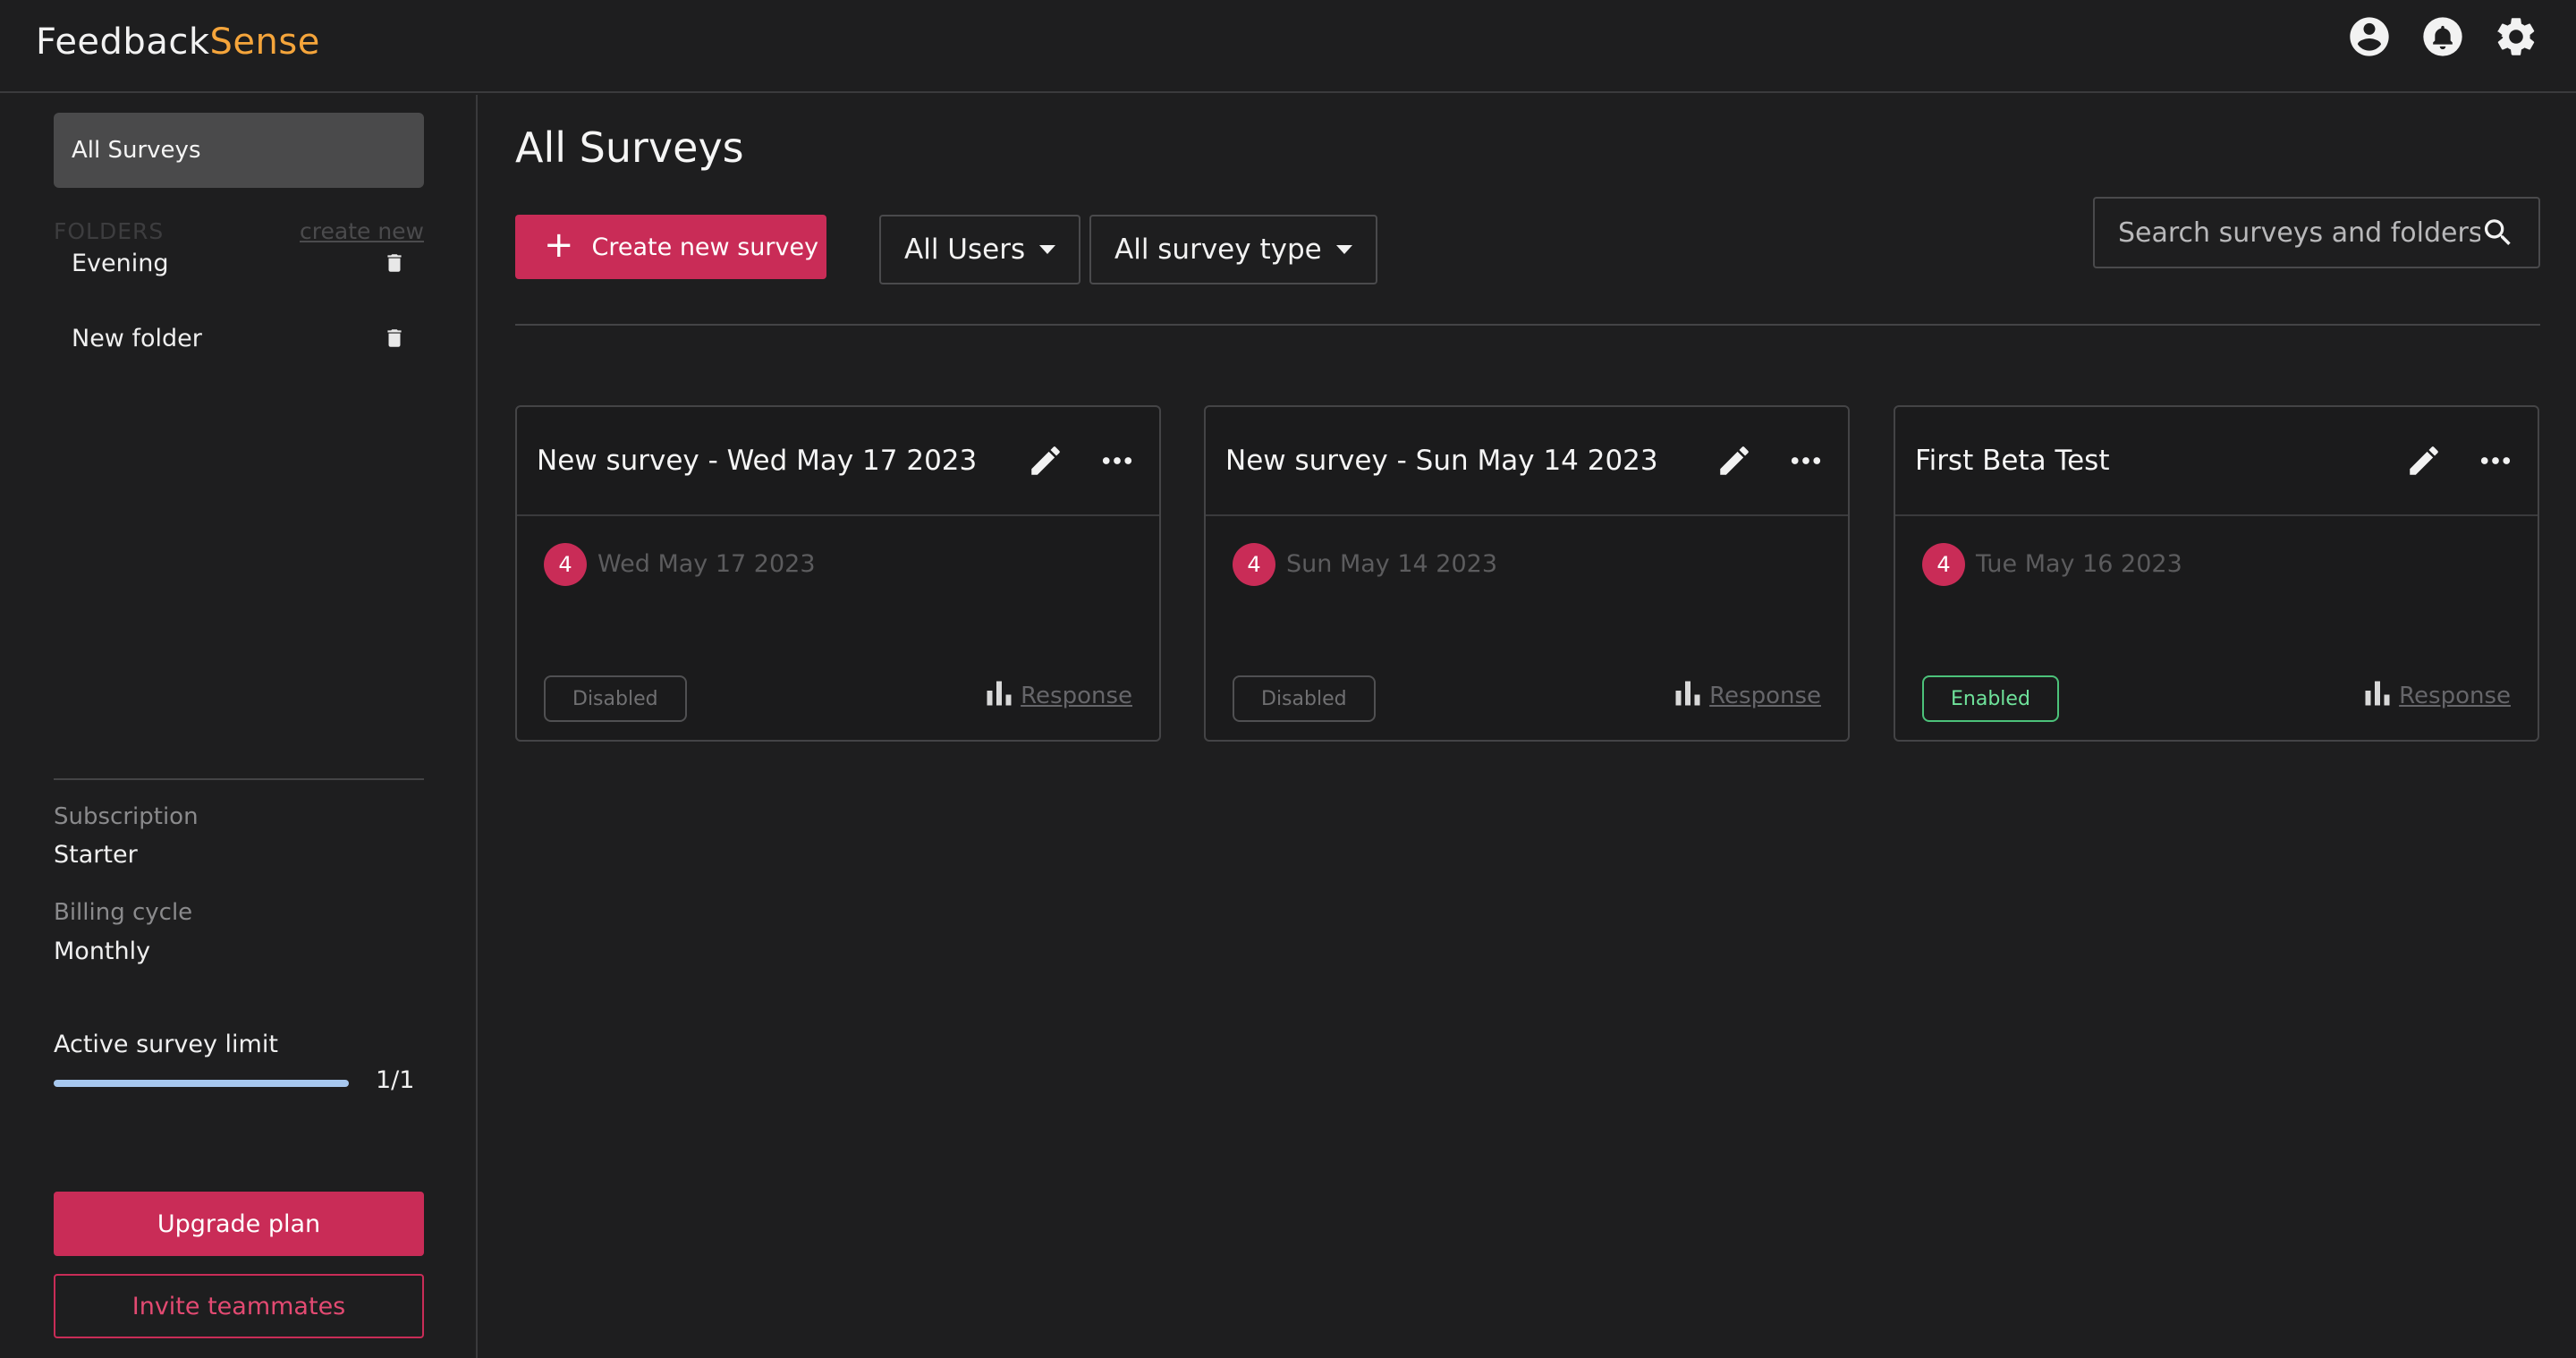  What do you see at coordinates (965, 249) in the screenshot?
I see `users-filter-value: All Users` at bounding box center [965, 249].